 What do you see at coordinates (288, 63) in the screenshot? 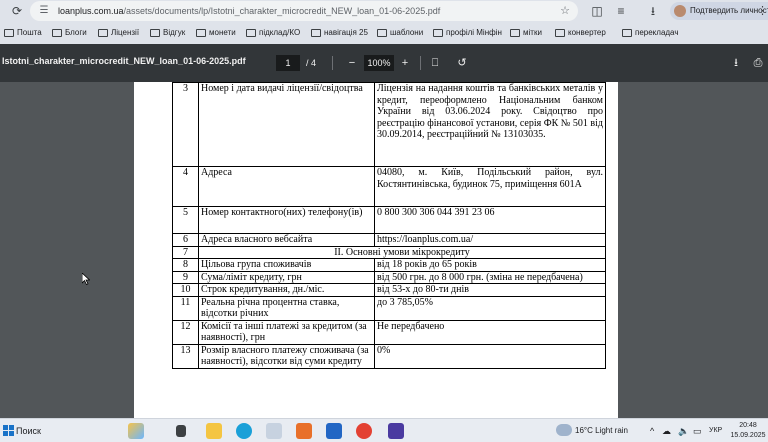
I see `page-number-input: 1` at bounding box center [288, 63].